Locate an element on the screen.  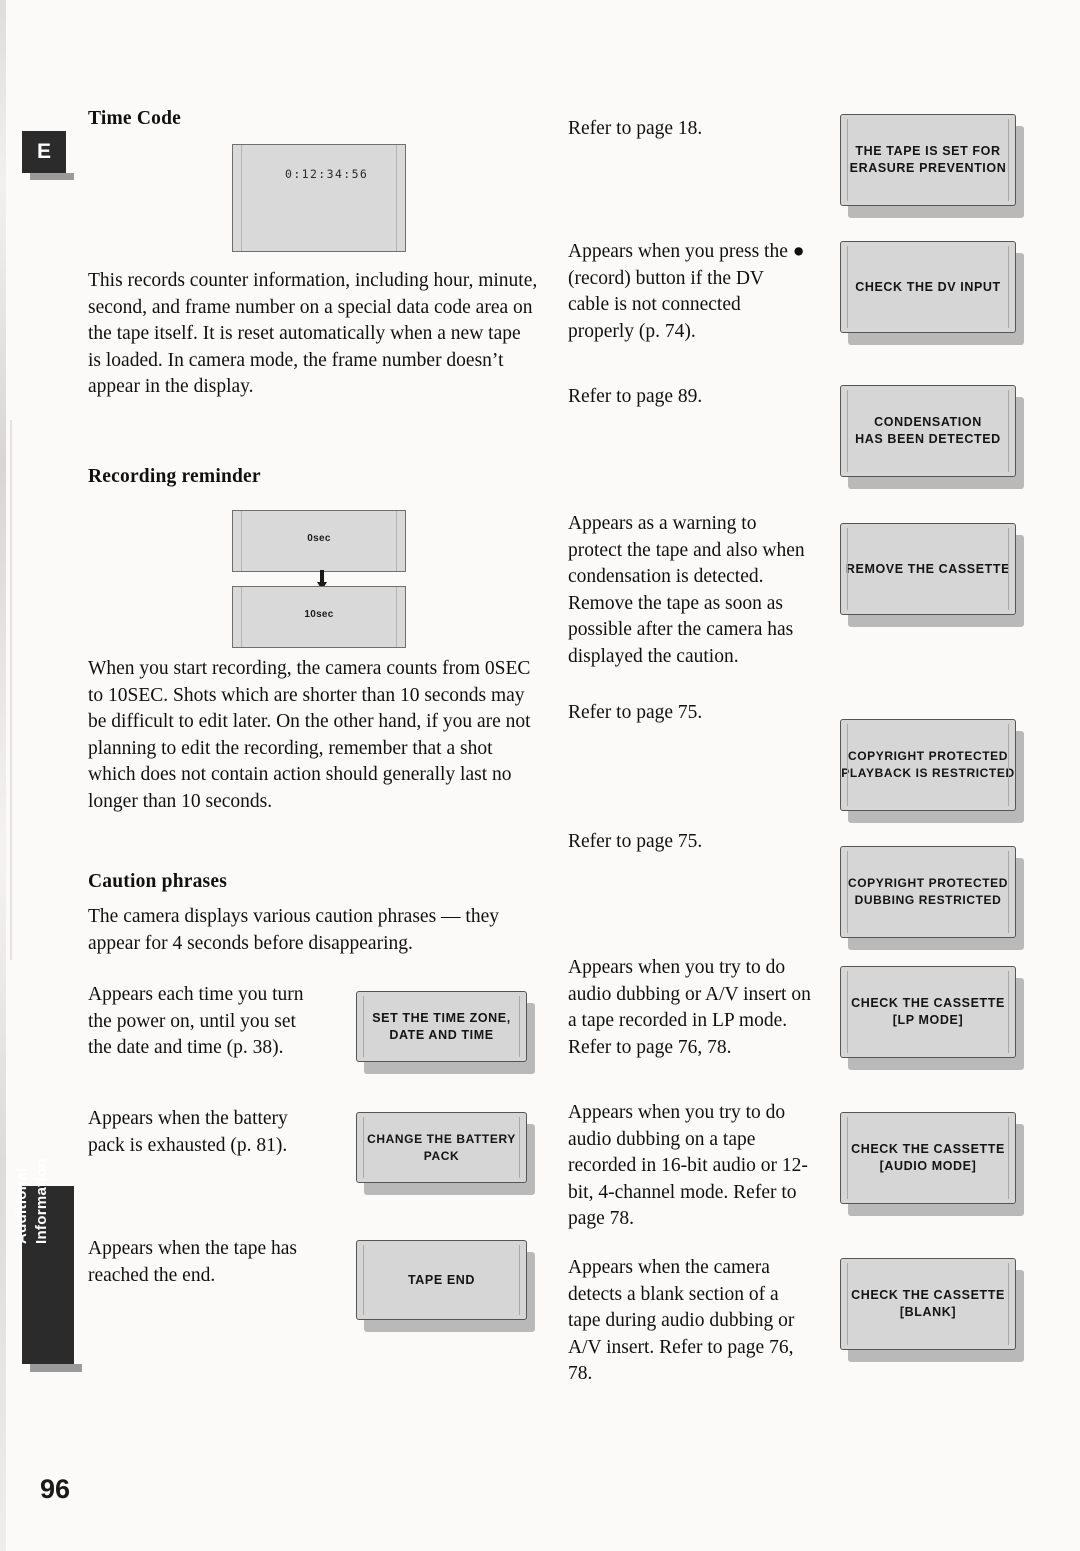
lcd-illustration-recording-reminder-10sec: 10sec is located at coordinates (319, 617).